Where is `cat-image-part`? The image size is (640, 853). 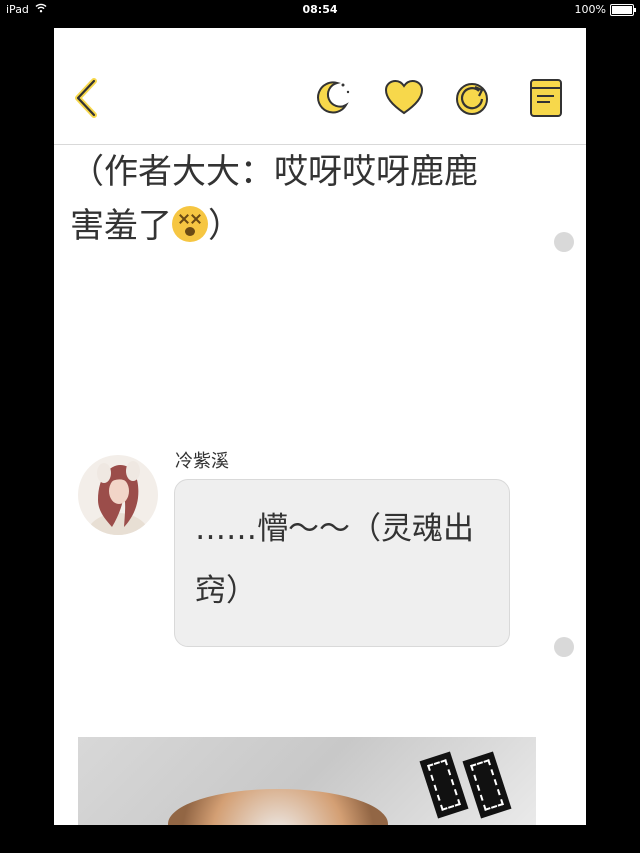
cat-image-part is located at coordinates (278, 807).